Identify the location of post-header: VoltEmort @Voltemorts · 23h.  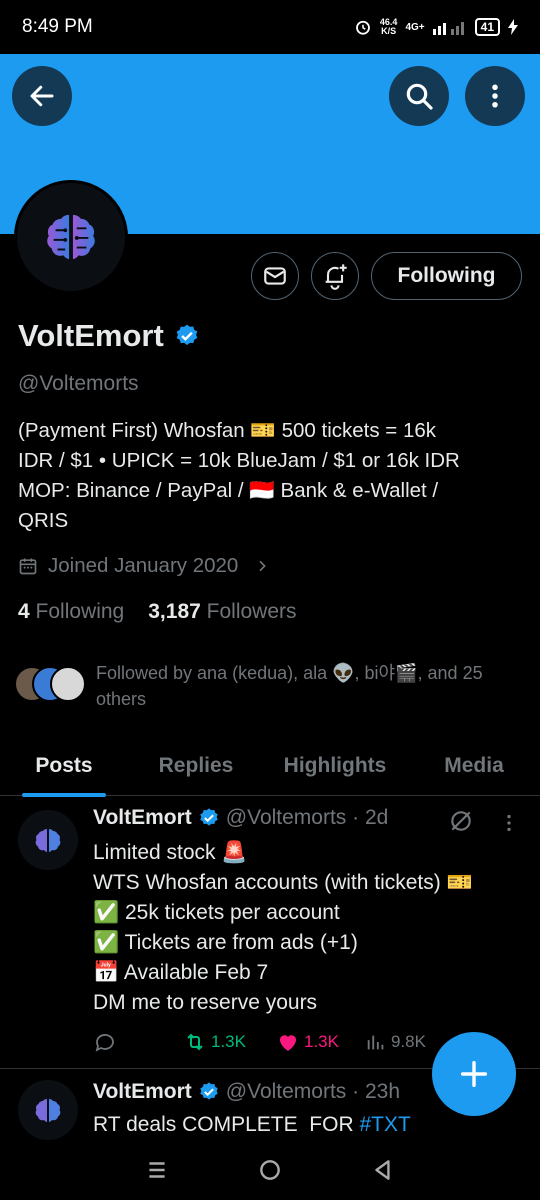
(246, 1092).